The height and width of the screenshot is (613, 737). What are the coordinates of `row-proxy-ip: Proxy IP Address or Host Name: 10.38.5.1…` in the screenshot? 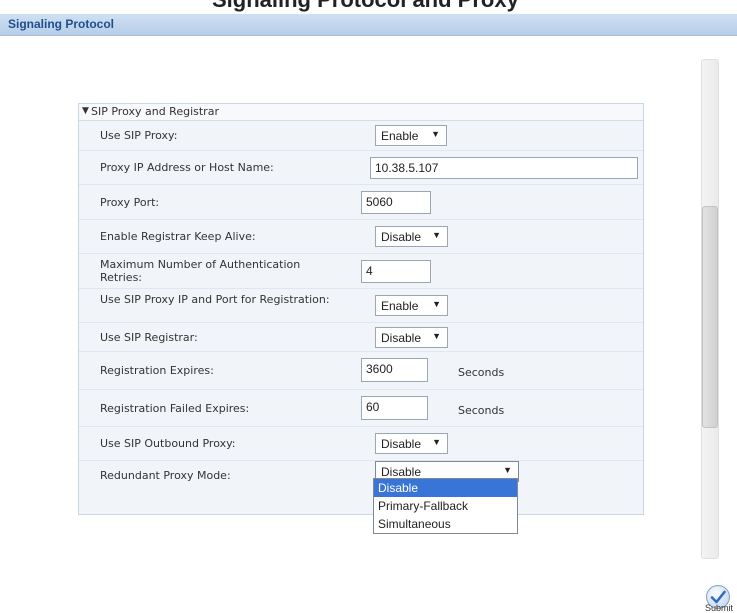 It's located at (361, 168).